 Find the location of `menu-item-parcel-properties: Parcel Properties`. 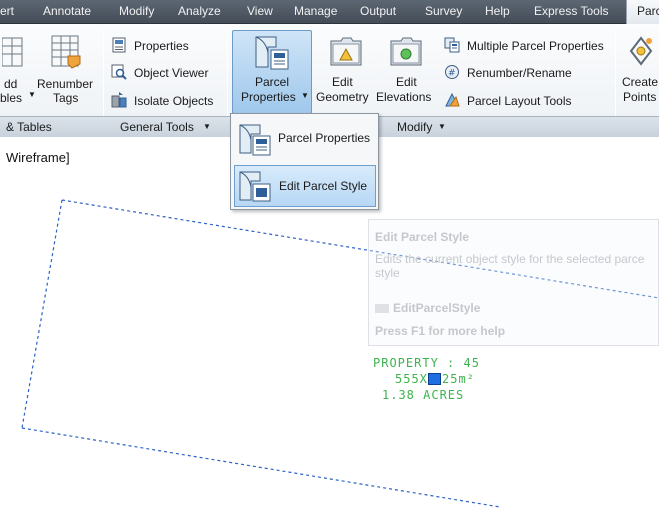

menu-item-parcel-properties: Parcel Properties is located at coordinates (305, 139).